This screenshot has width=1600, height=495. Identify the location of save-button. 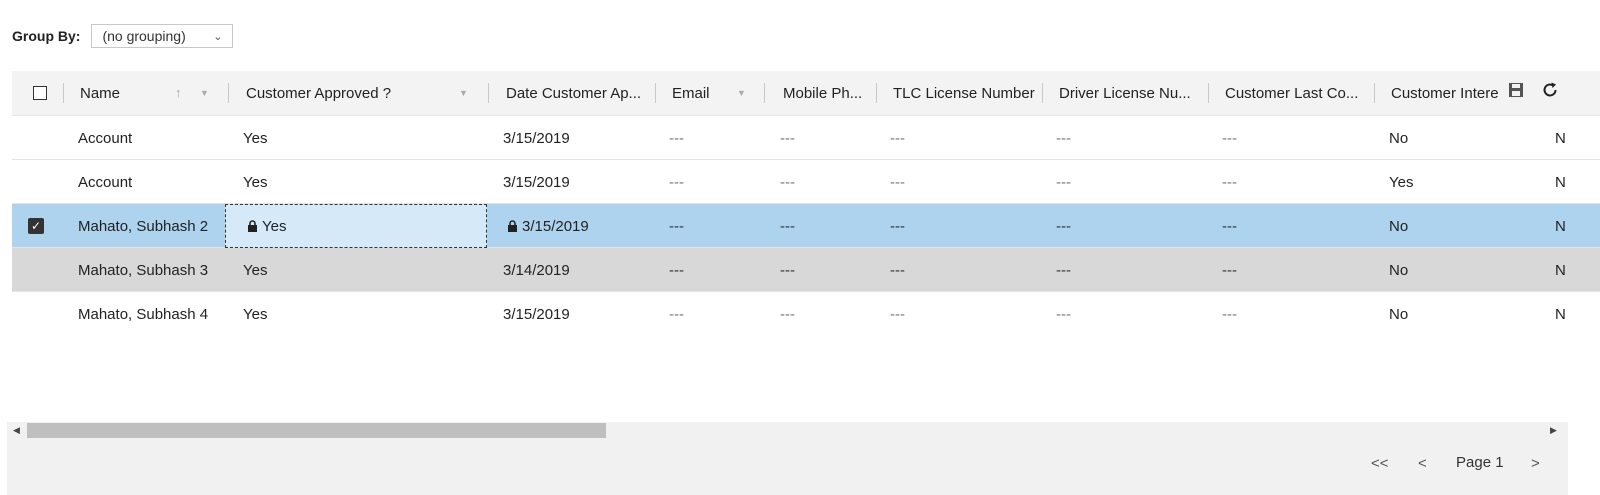
(1516, 90).